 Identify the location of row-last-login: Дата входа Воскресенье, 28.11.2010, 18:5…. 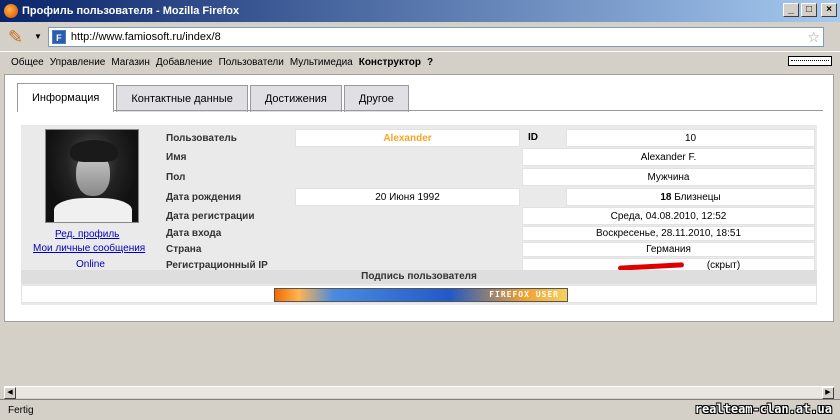
(487, 234).